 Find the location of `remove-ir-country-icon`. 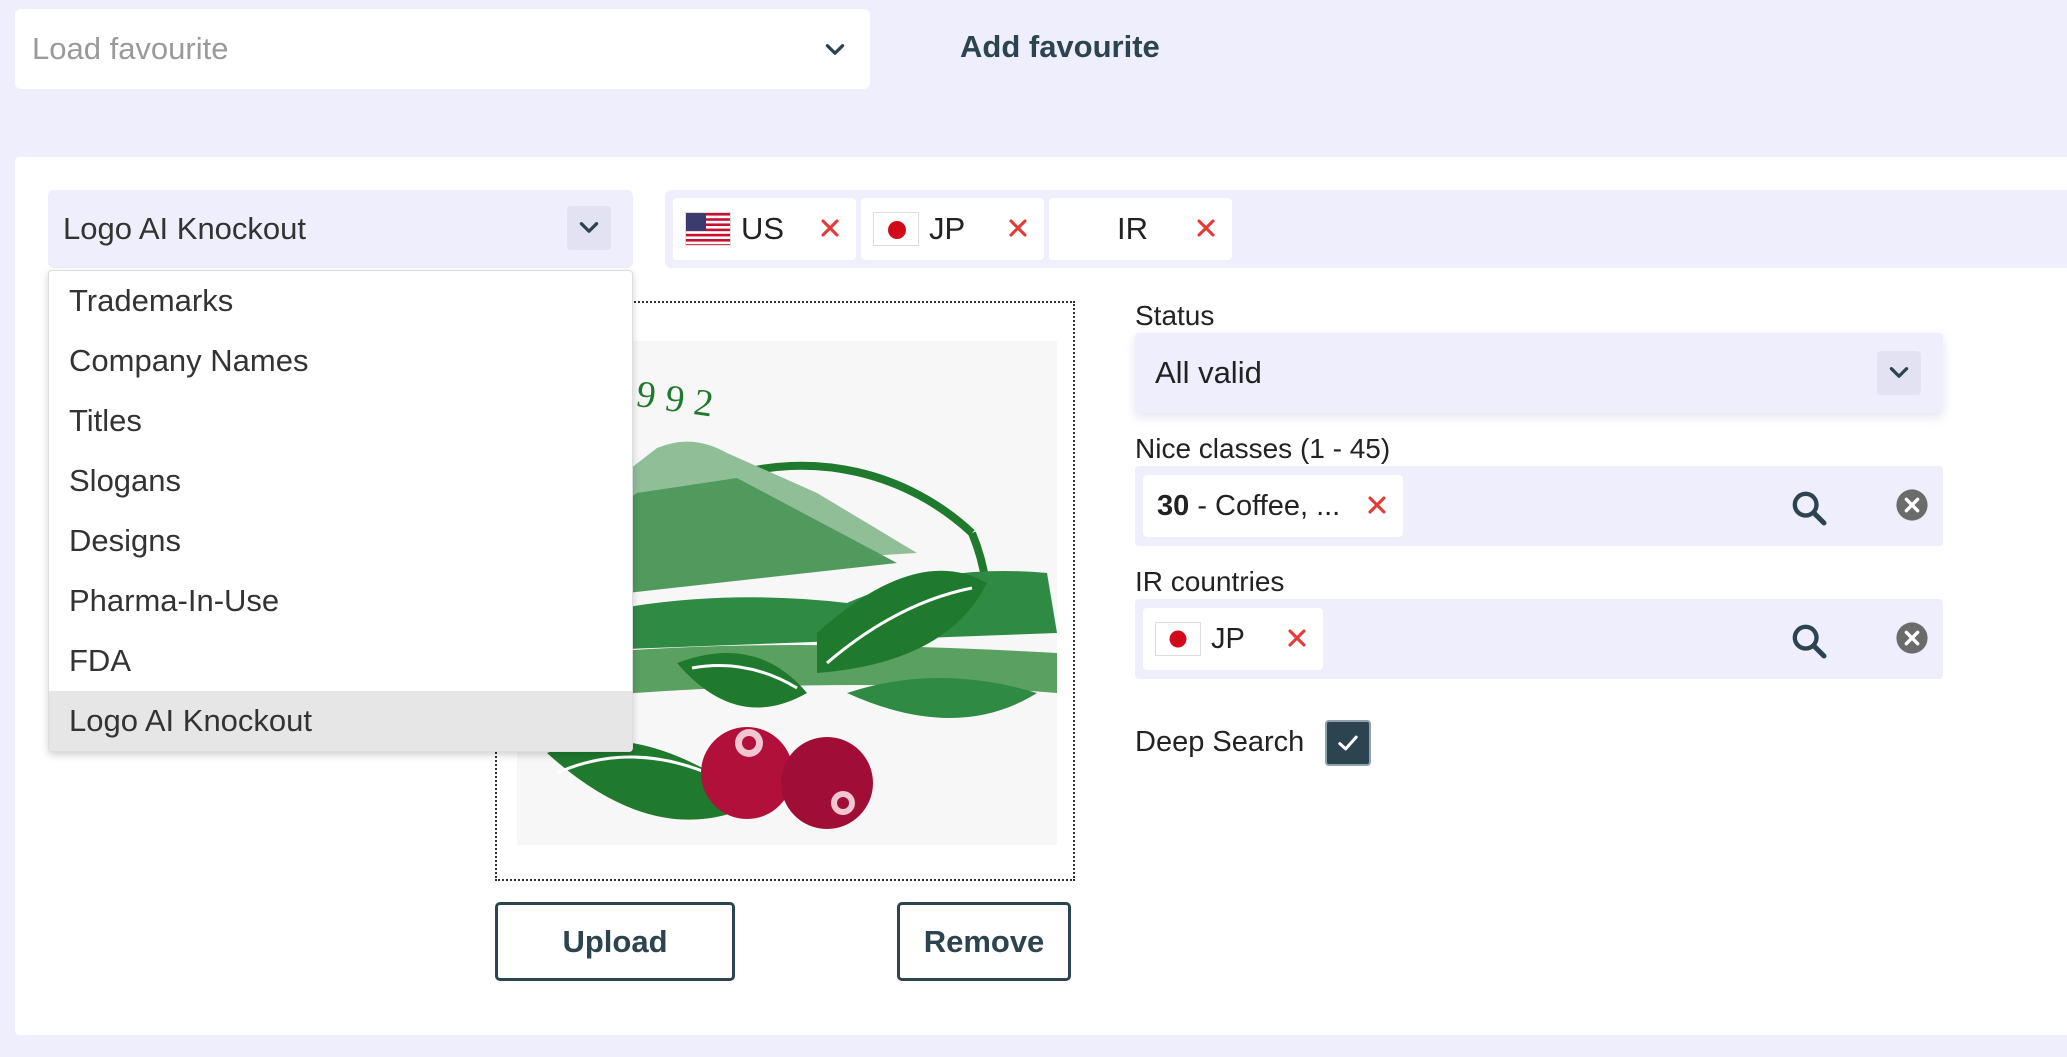

remove-ir-country-icon is located at coordinates (1297, 638).